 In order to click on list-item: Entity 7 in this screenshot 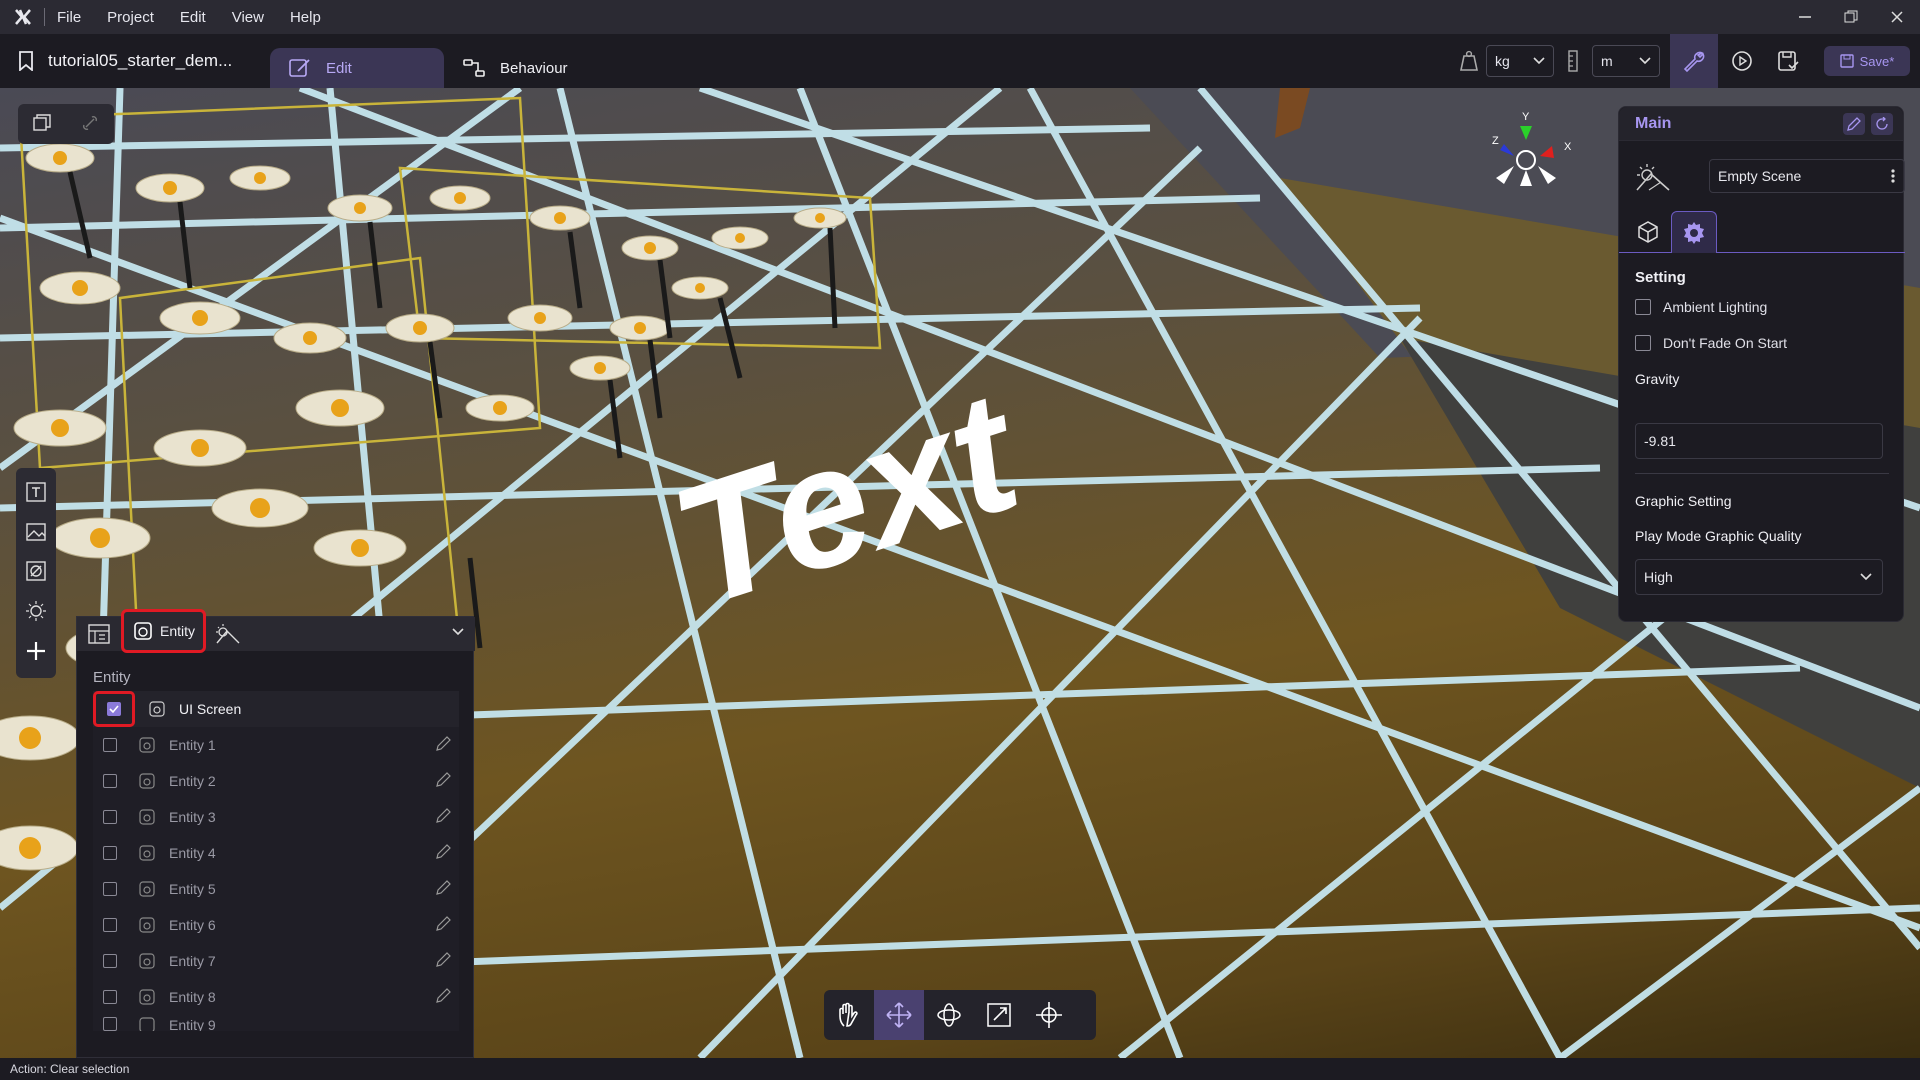, I will do `click(276, 961)`.